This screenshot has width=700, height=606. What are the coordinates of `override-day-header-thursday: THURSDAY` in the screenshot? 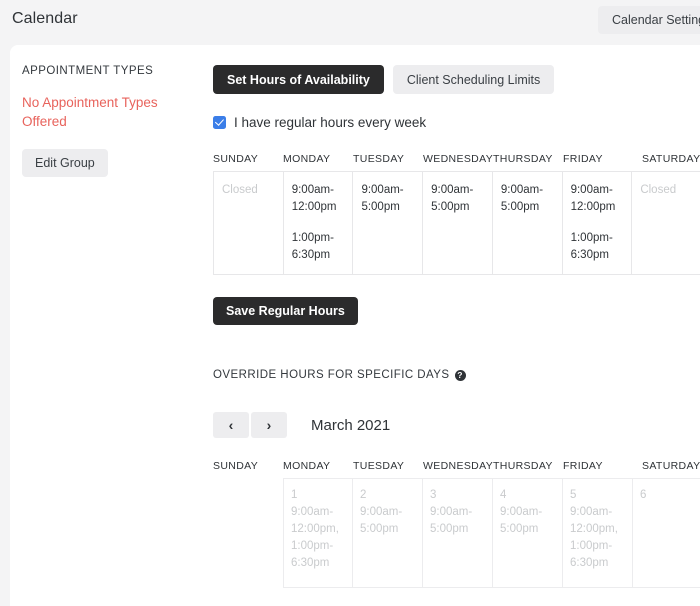 It's located at (523, 466).